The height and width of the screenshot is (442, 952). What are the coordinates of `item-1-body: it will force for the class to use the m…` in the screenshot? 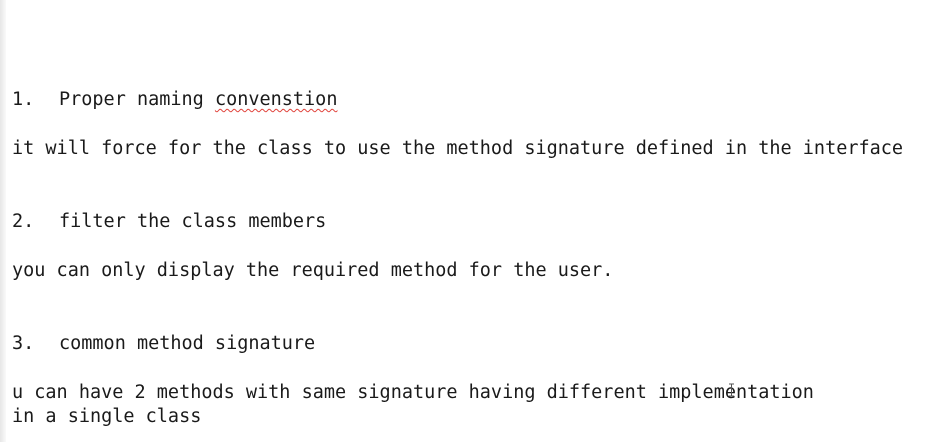 It's located at (458, 148).